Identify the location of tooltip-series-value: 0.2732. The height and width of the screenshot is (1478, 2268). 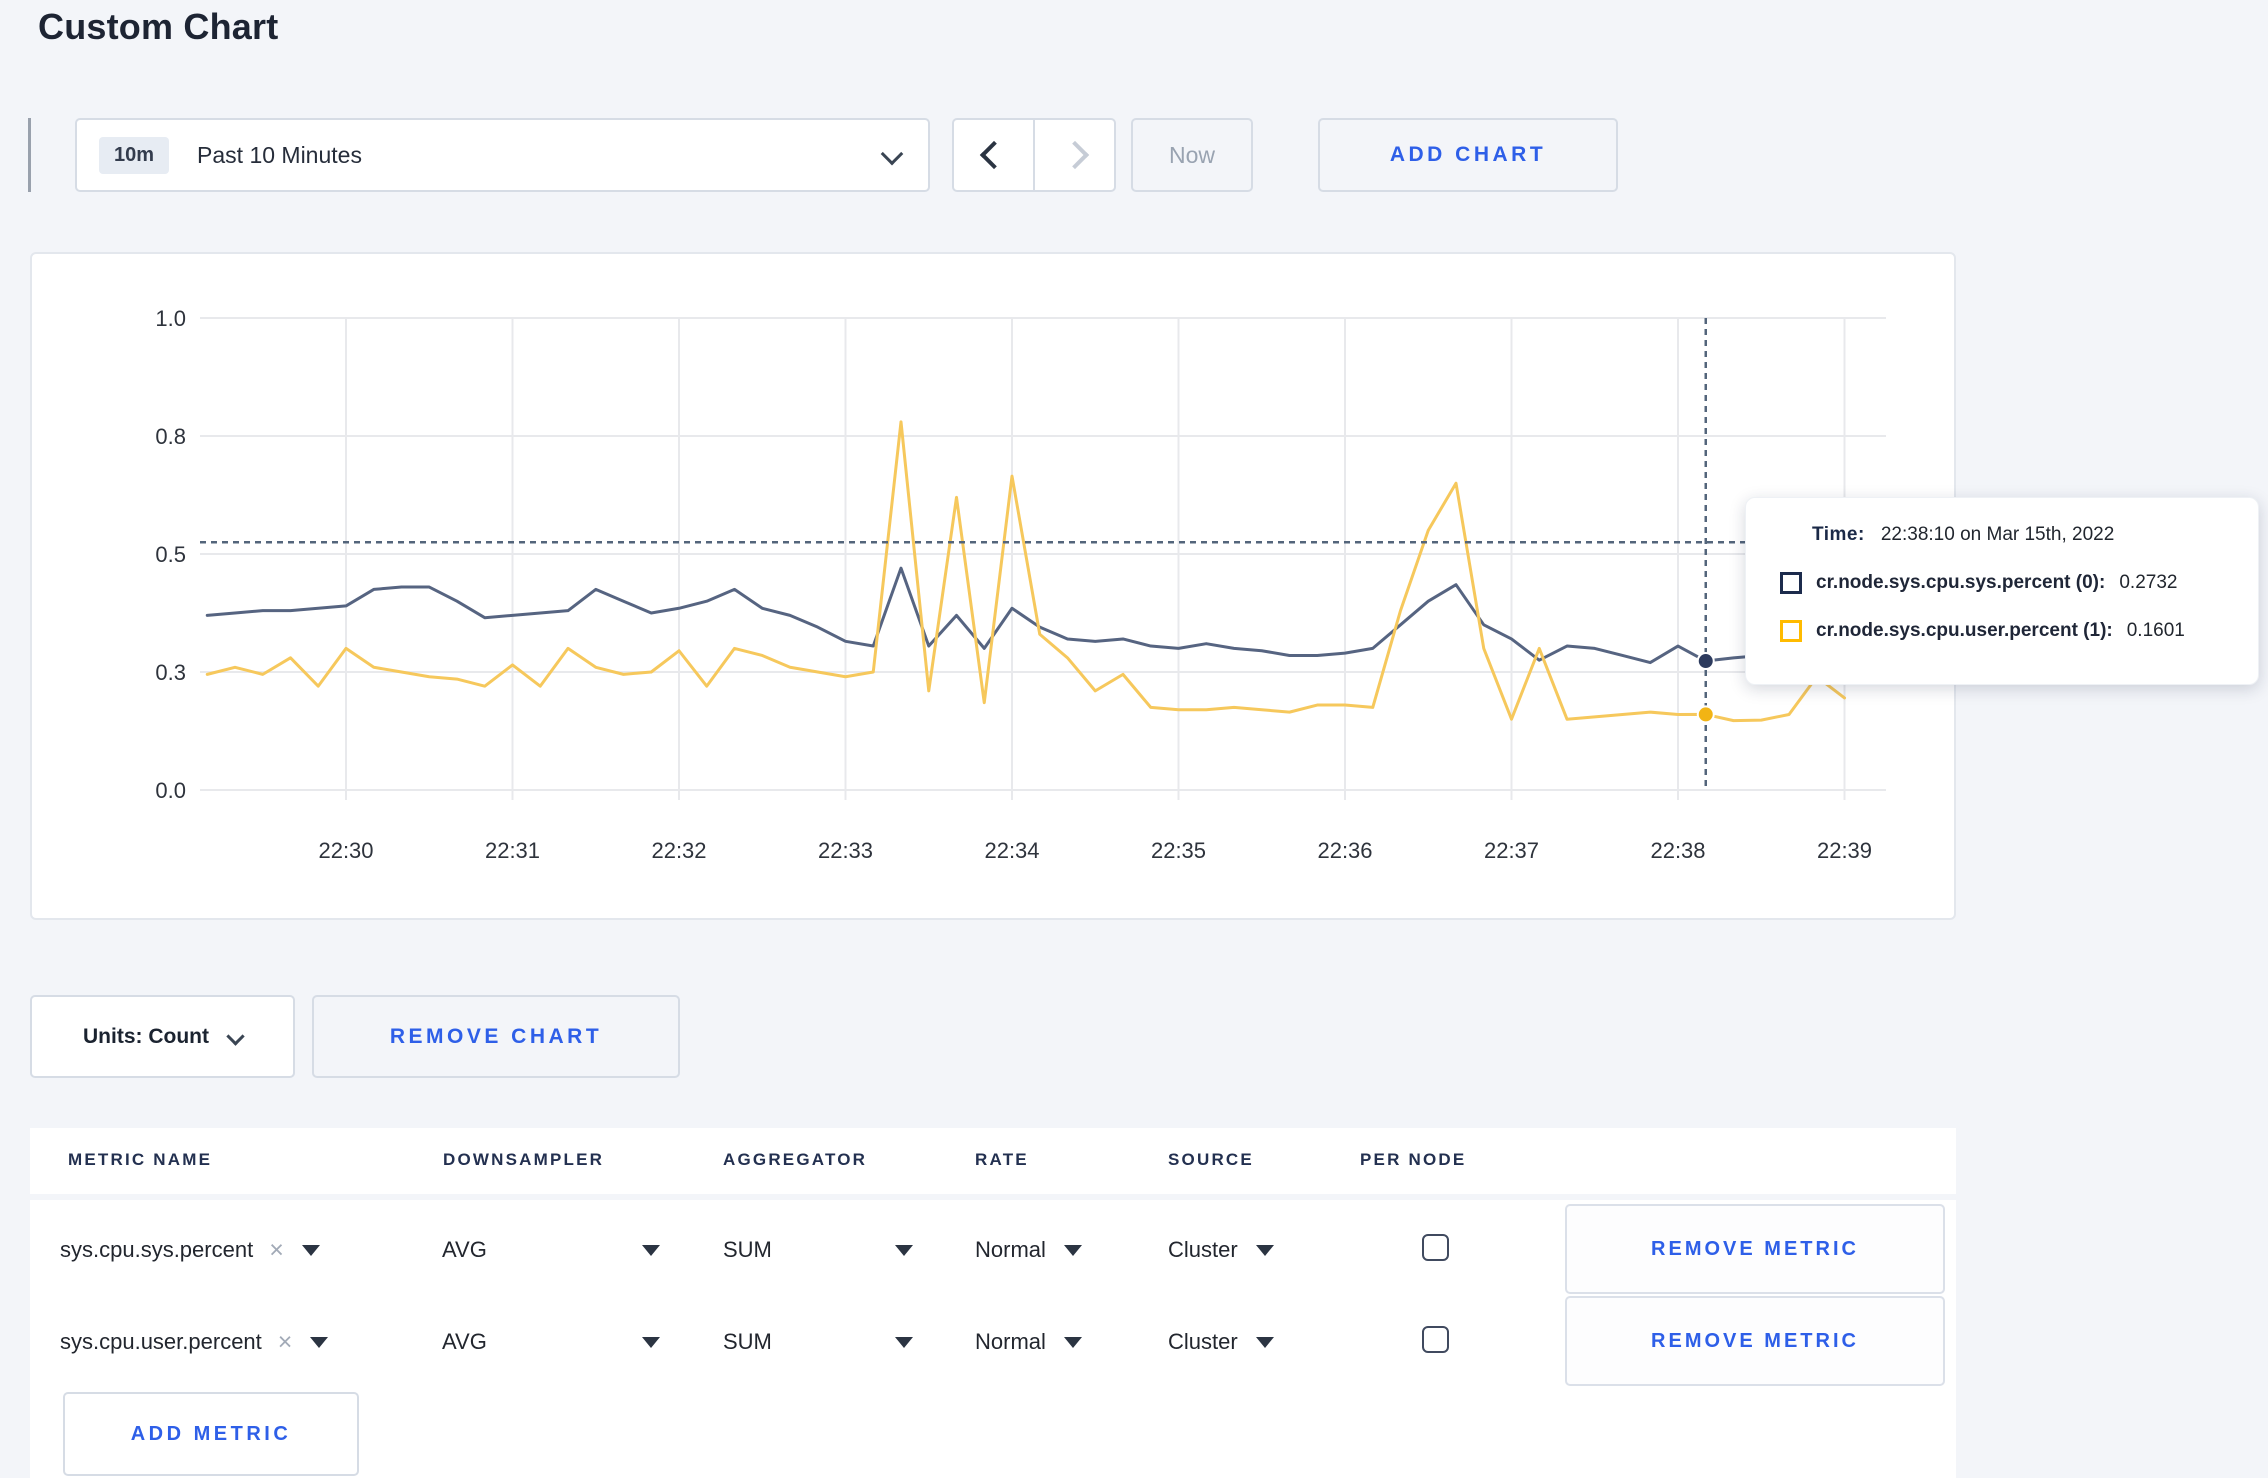
(2148, 582).